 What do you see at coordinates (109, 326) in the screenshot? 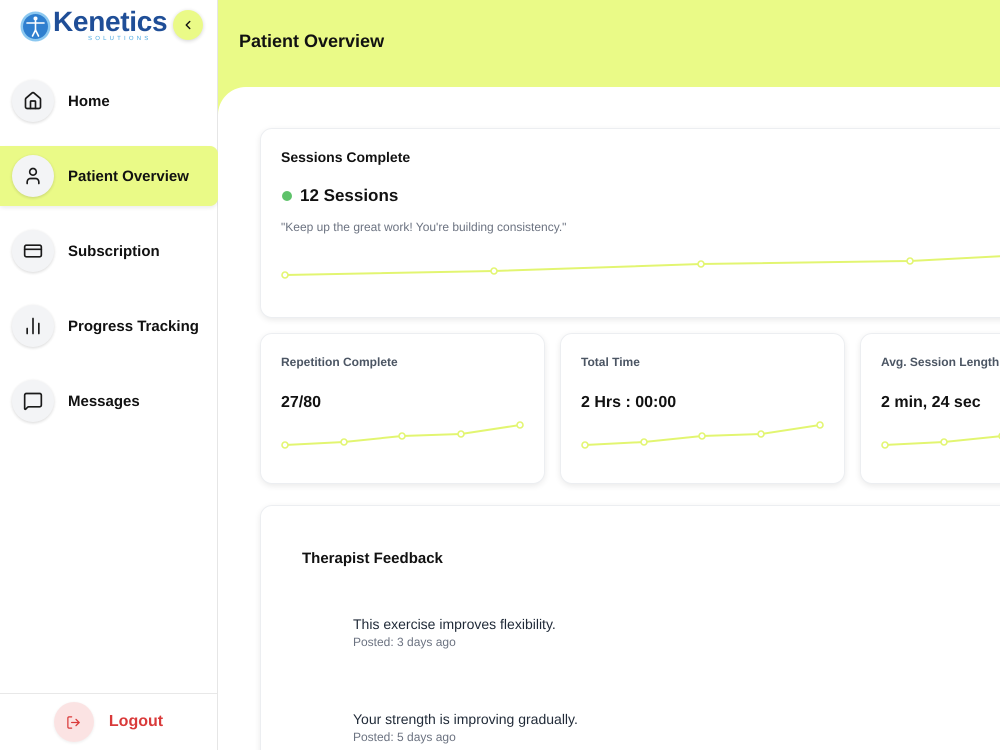
I see `sidebar-item: Progress Tracking` at bounding box center [109, 326].